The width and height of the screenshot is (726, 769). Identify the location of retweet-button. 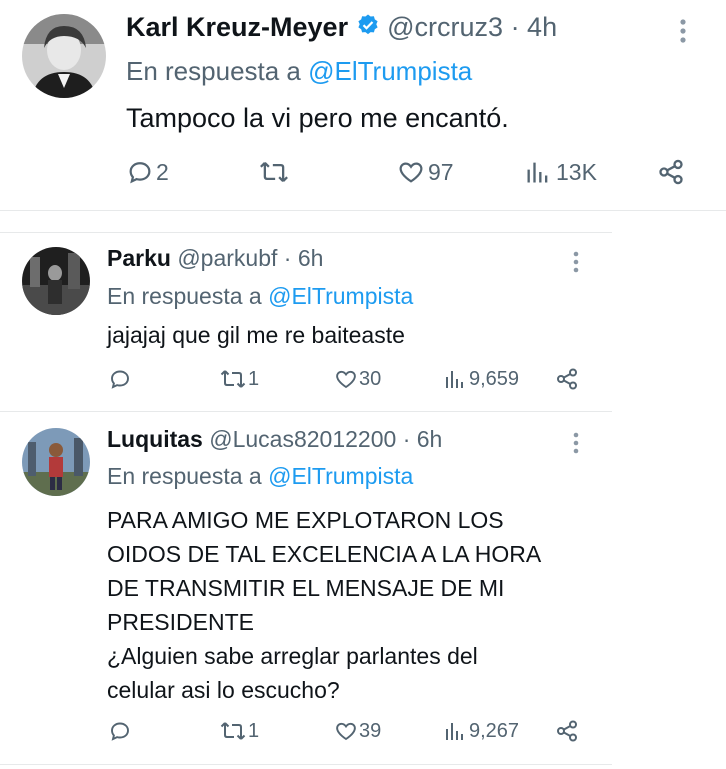
(274, 172).